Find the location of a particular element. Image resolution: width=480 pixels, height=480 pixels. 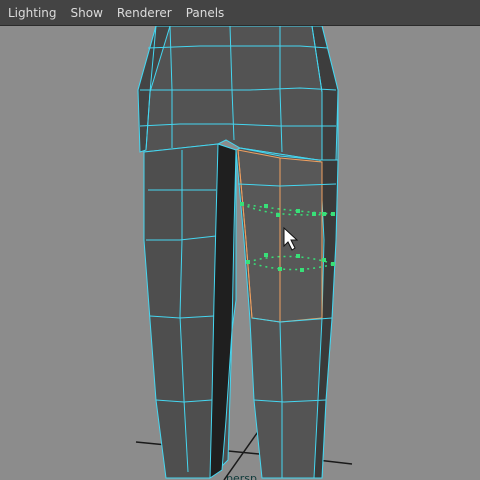

panel-menubar: Lighting Show Renderer Panels is located at coordinates (240, 13).